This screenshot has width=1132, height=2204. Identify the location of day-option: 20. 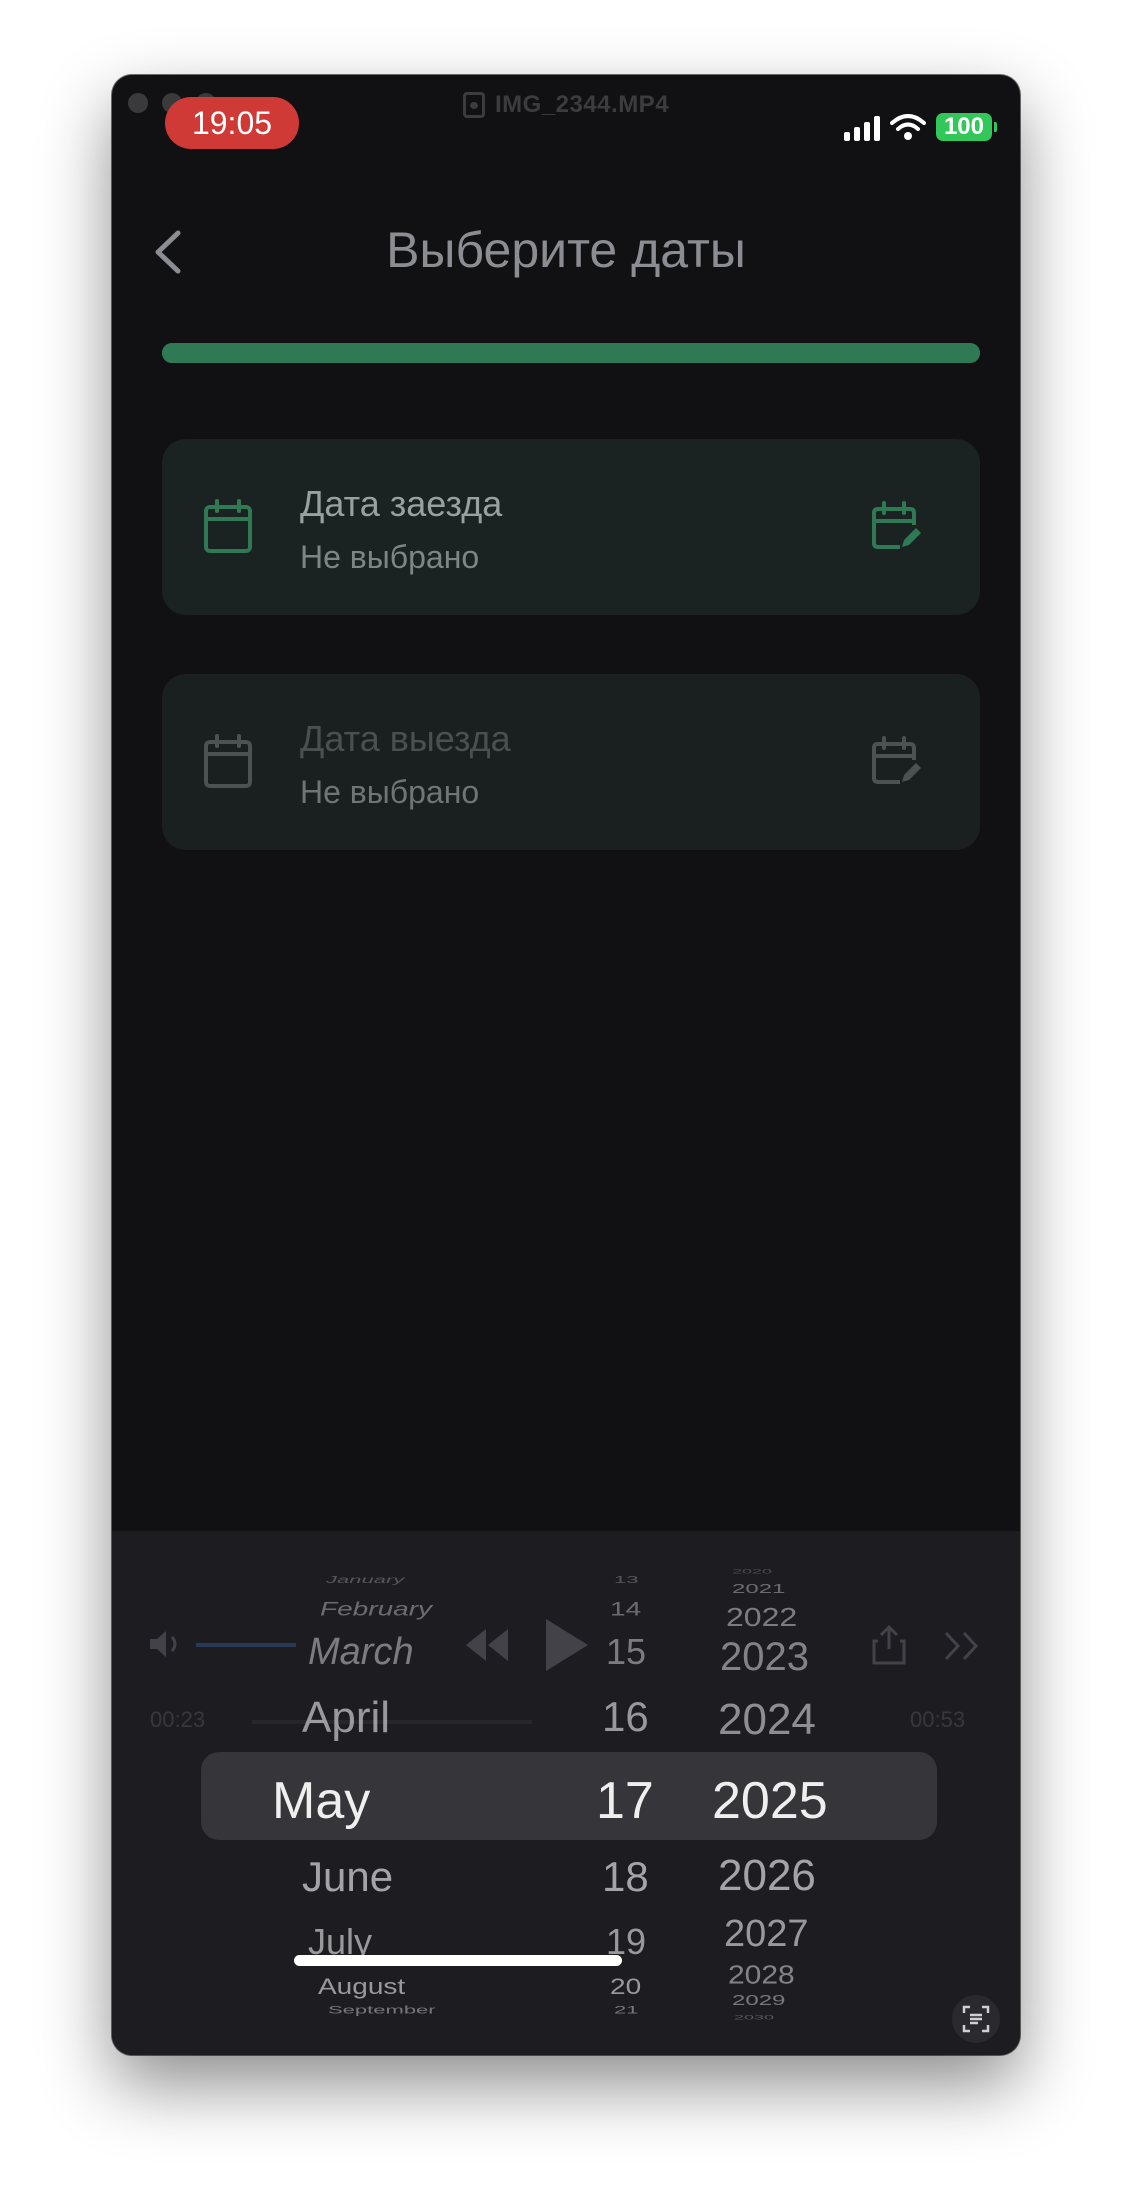
(625, 1987).